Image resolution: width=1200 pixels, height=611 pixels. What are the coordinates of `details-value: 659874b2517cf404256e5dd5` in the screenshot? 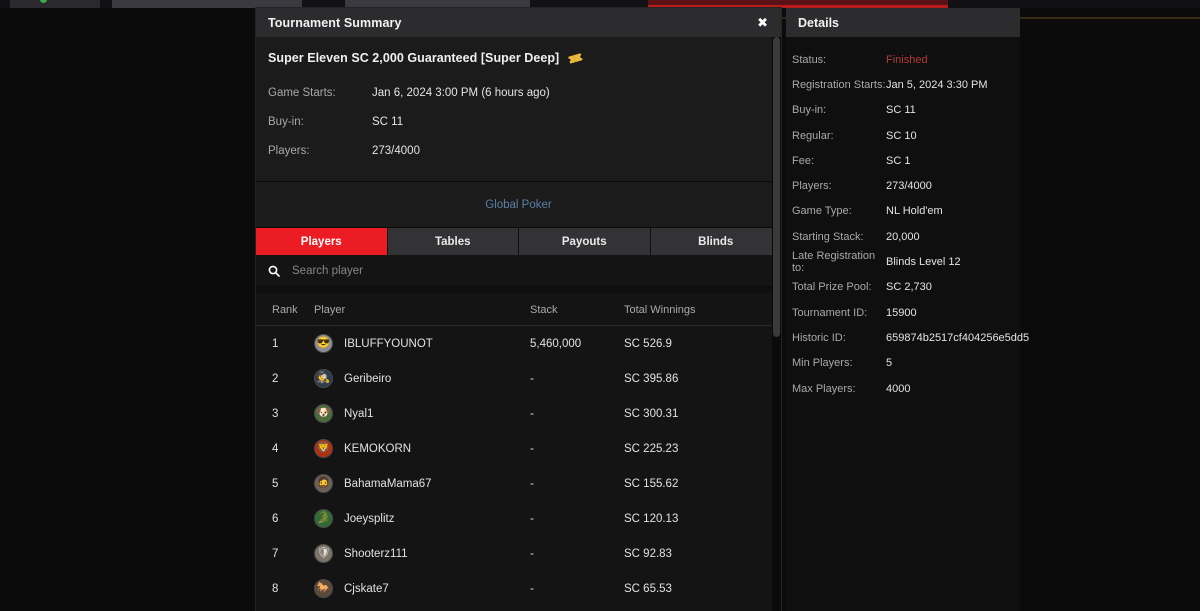 It's located at (958, 337).